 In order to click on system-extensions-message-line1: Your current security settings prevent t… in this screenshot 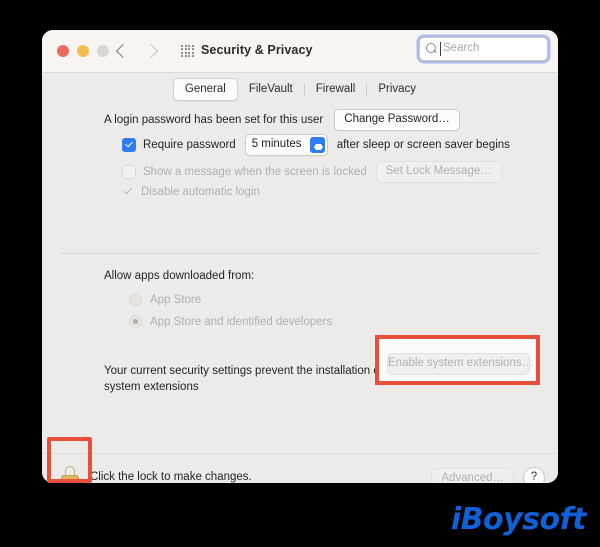, I will do `click(243, 371)`.